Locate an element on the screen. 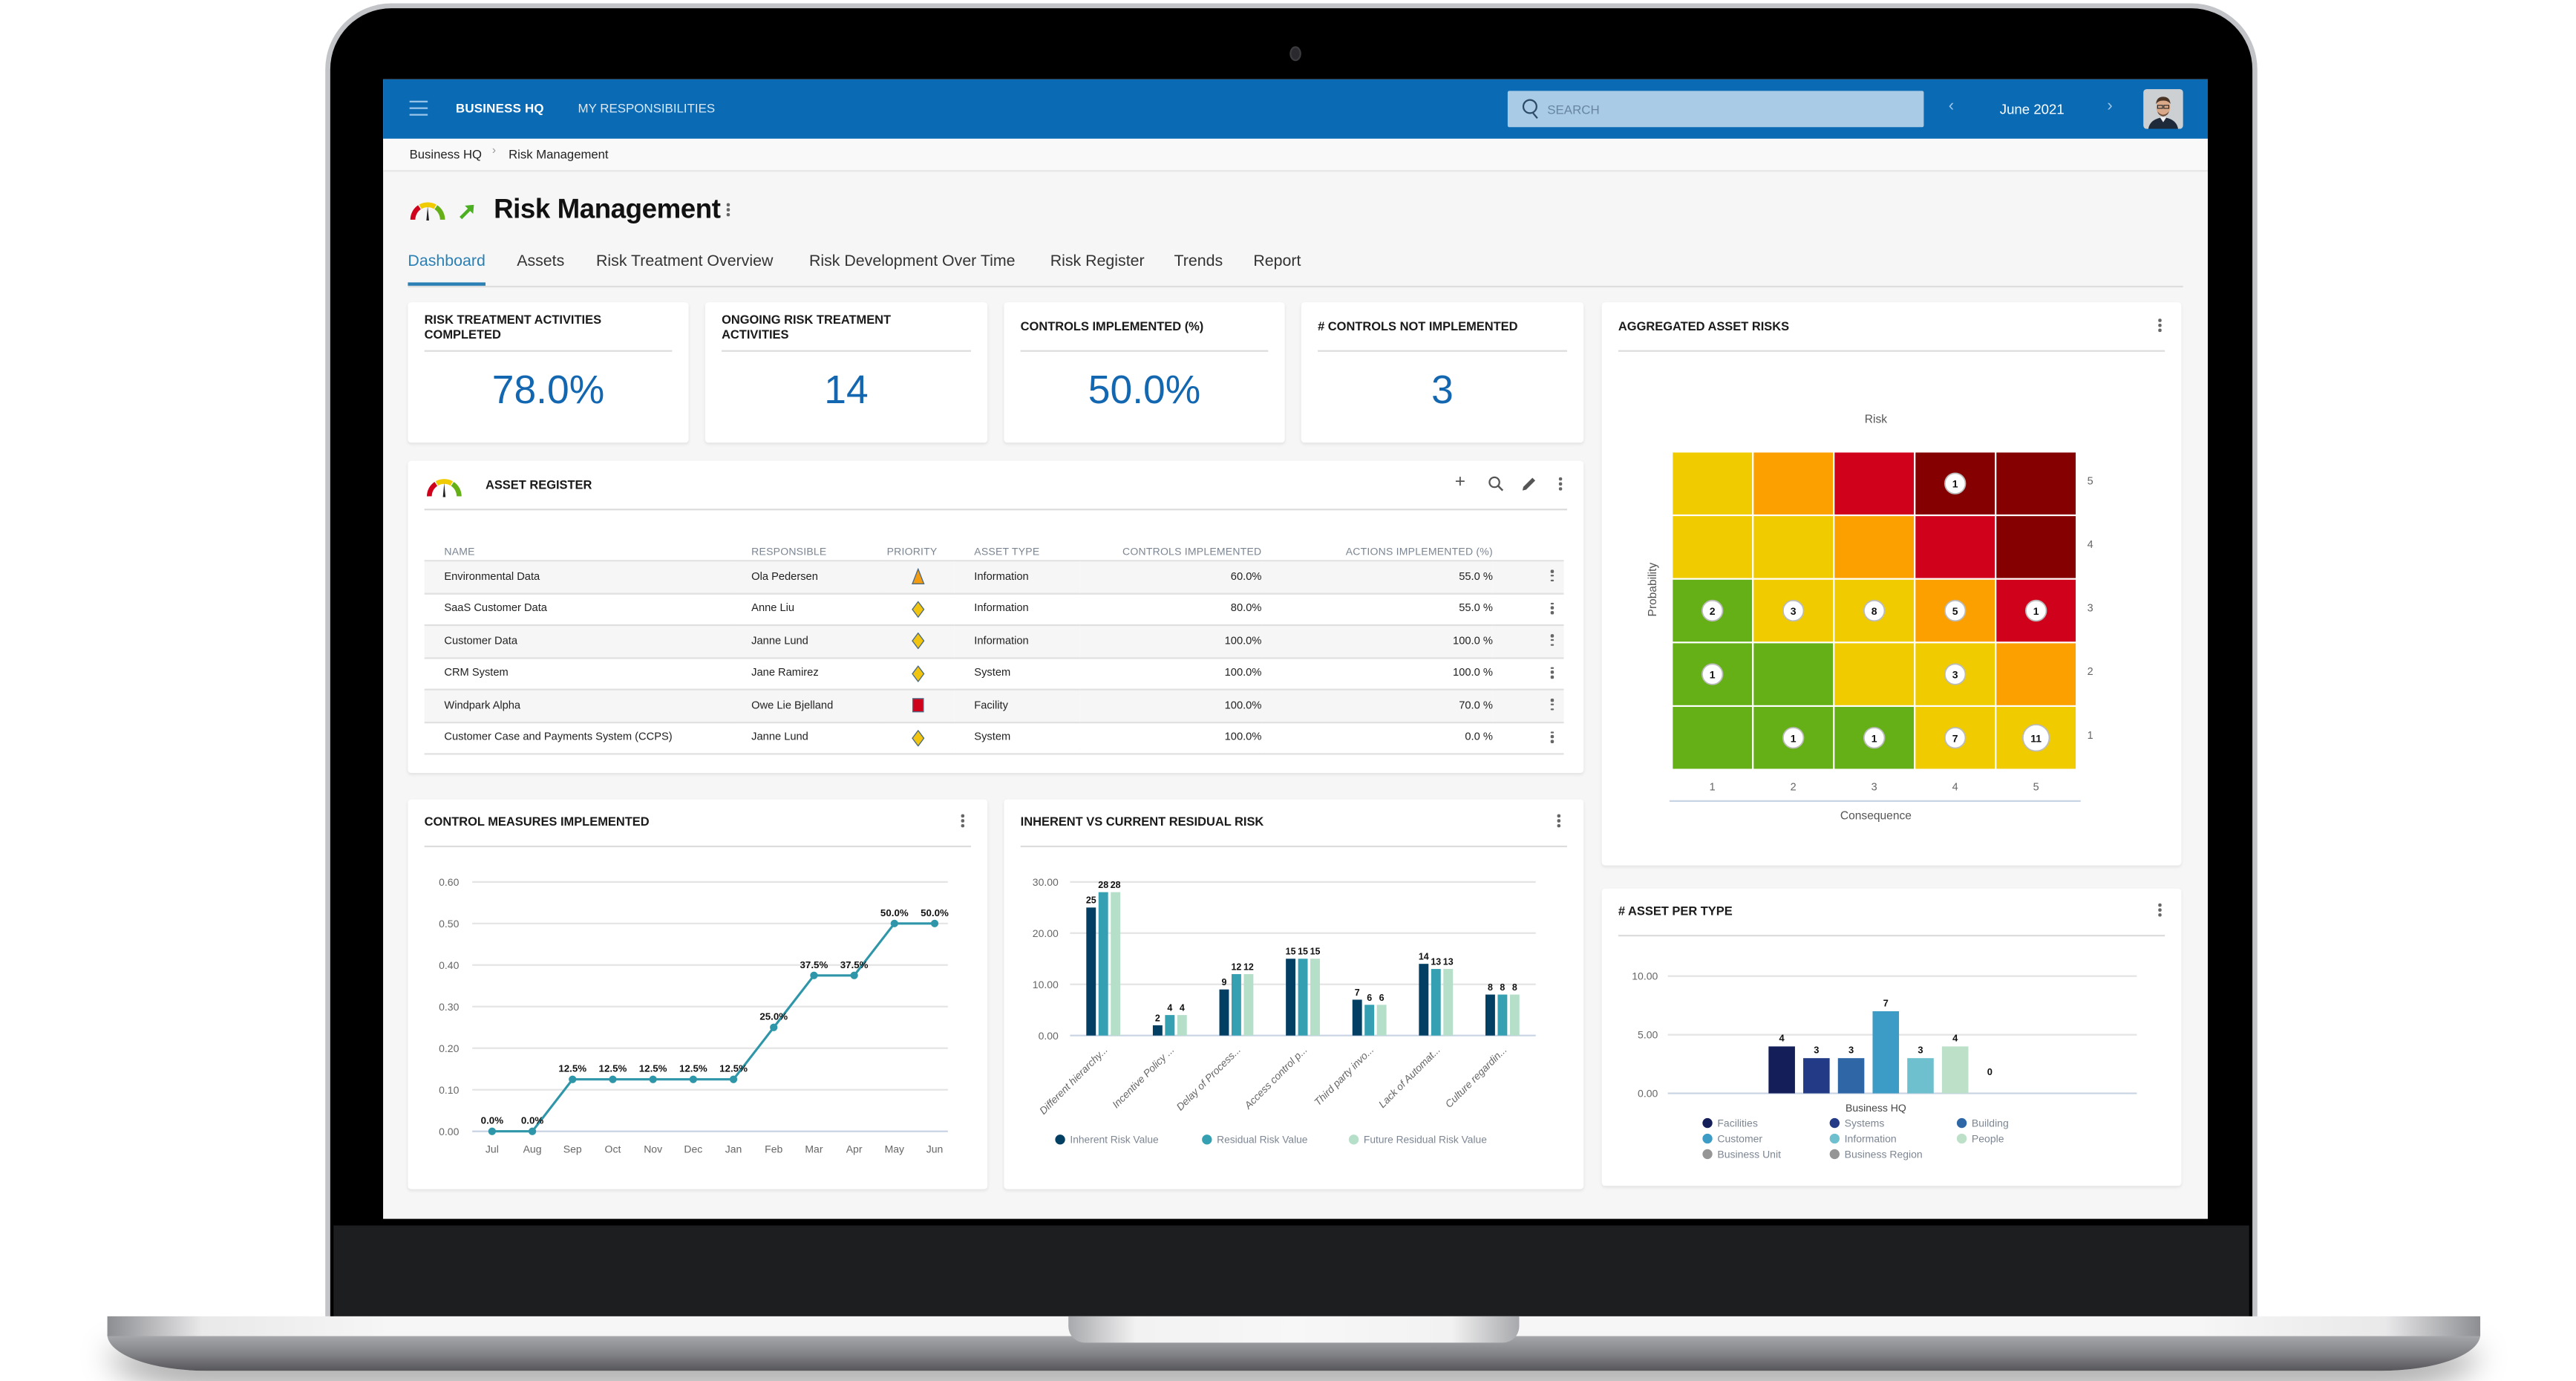  legend-label: Customer is located at coordinates (1739, 1138).